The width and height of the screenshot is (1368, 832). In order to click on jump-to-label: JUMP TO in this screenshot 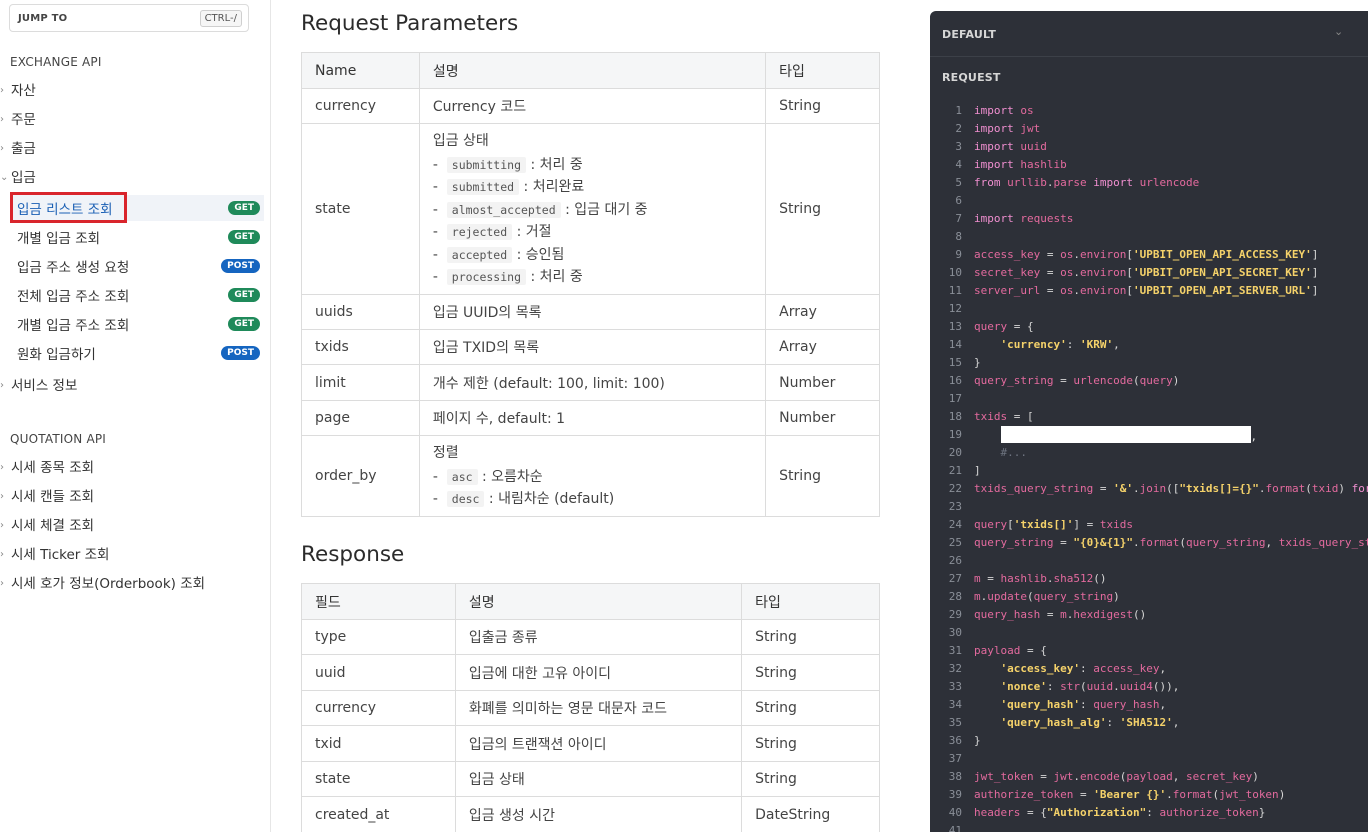, I will do `click(43, 18)`.